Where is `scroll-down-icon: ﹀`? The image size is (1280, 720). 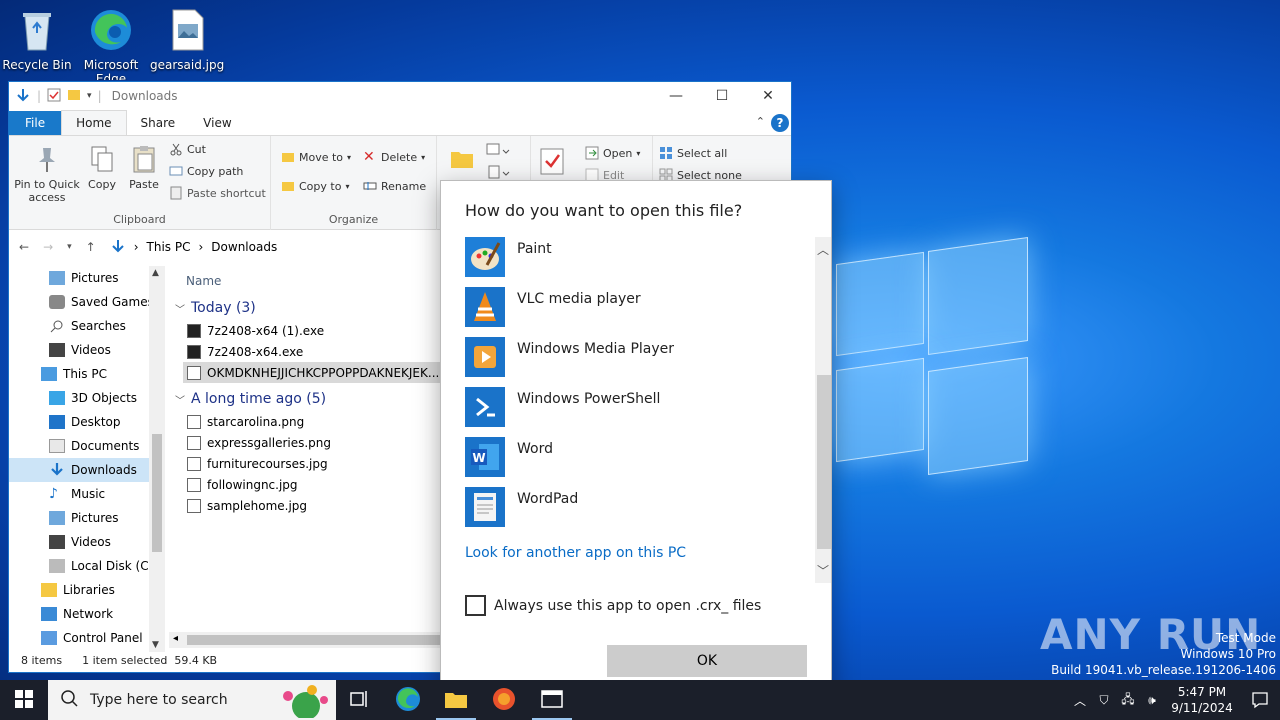 scroll-down-icon: ﹀ is located at coordinates (823, 570).